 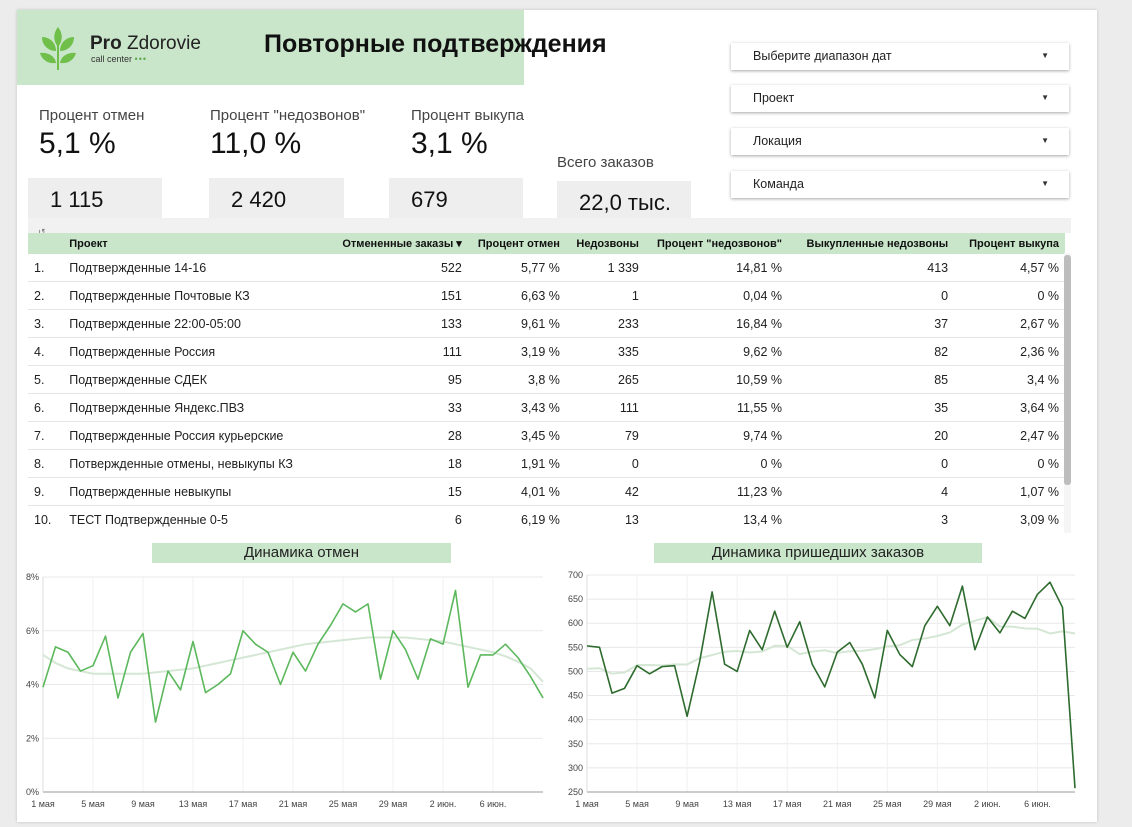 What do you see at coordinates (575, 671) in the screenshot?
I see `y-tick-label: 500` at bounding box center [575, 671].